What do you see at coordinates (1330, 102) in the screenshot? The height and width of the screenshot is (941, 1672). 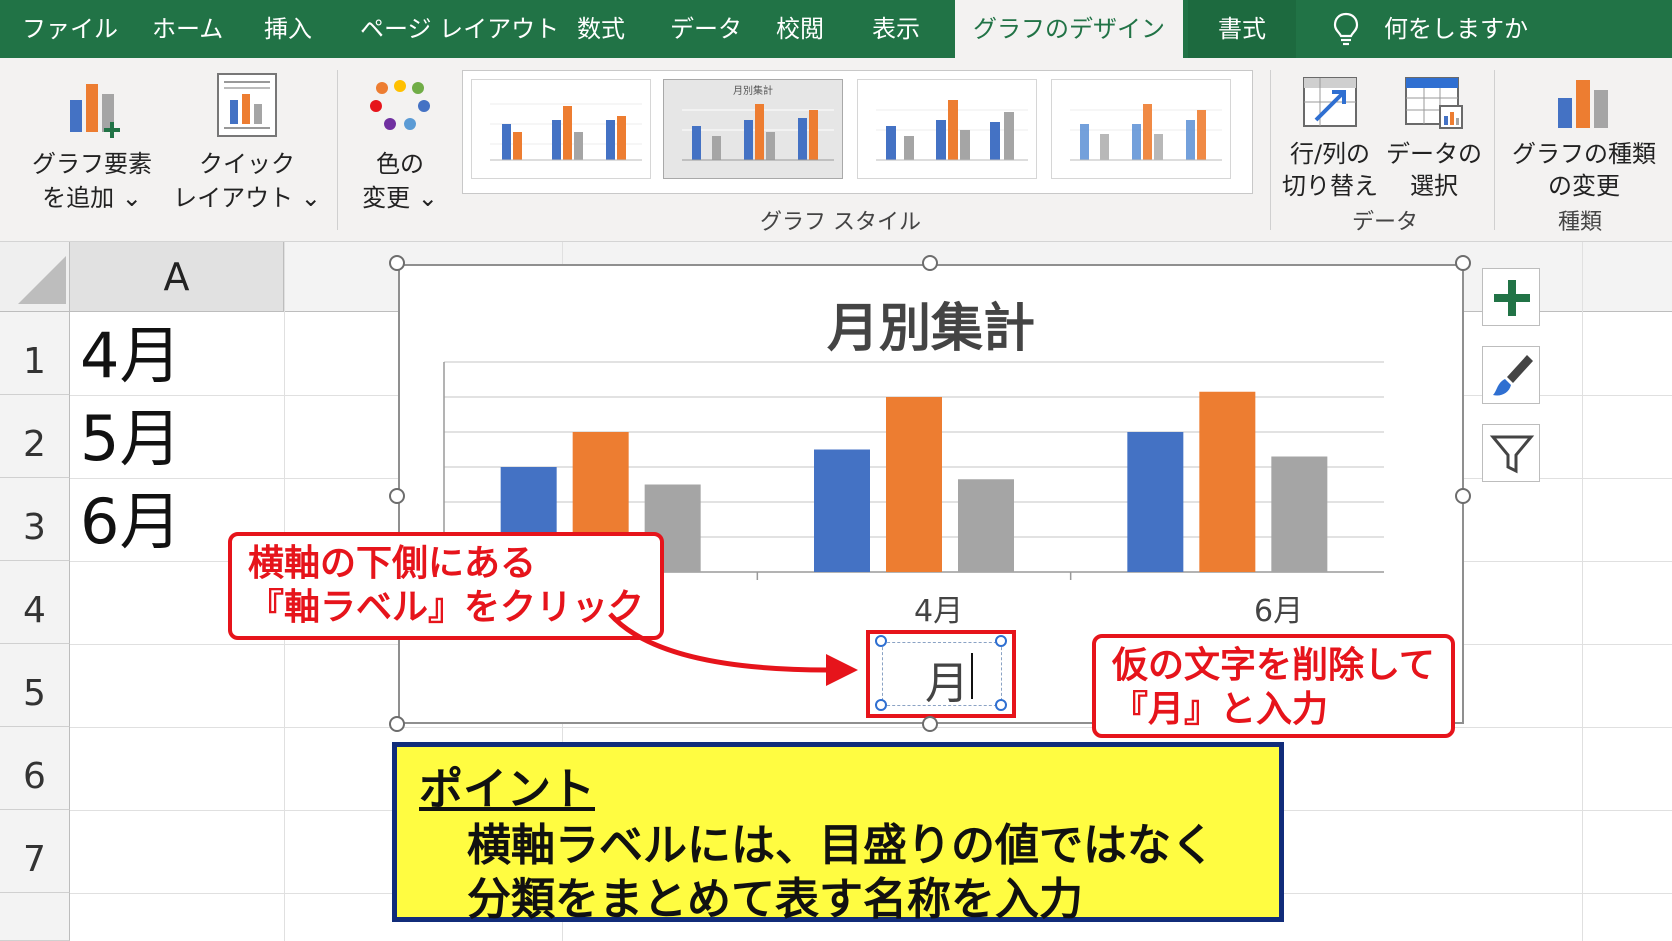 I see `switch-row-column-icon` at bounding box center [1330, 102].